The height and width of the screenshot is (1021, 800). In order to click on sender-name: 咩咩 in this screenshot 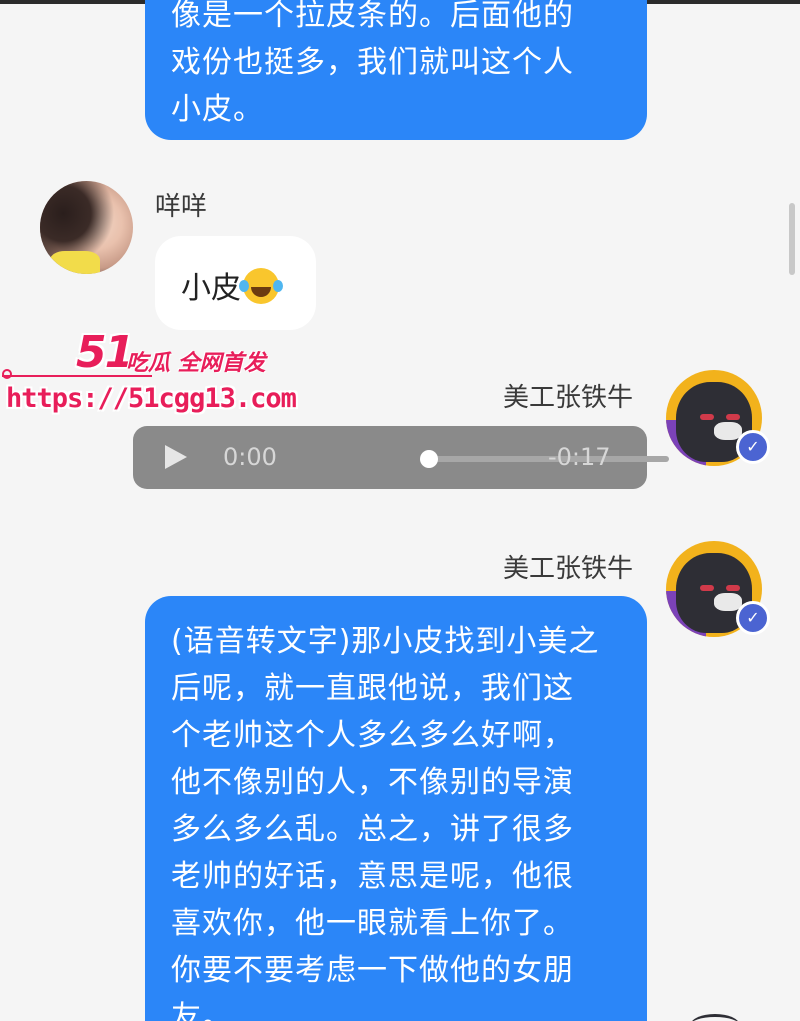, I will do `click(181, 207)`.